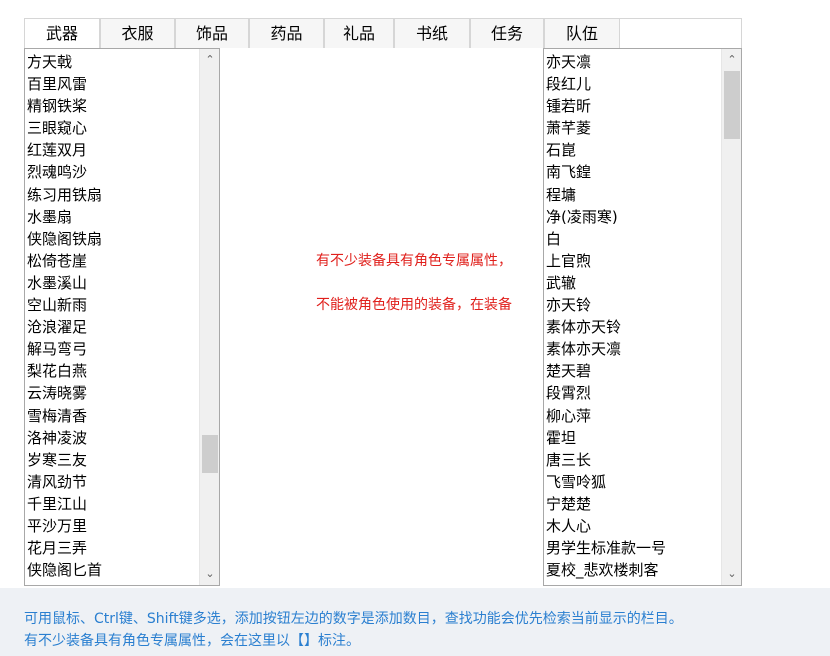 The width and height of the screenshot is (830, 656). I want to click on weapon-list-item: 烈魂鸣沙, so click(112, 172).